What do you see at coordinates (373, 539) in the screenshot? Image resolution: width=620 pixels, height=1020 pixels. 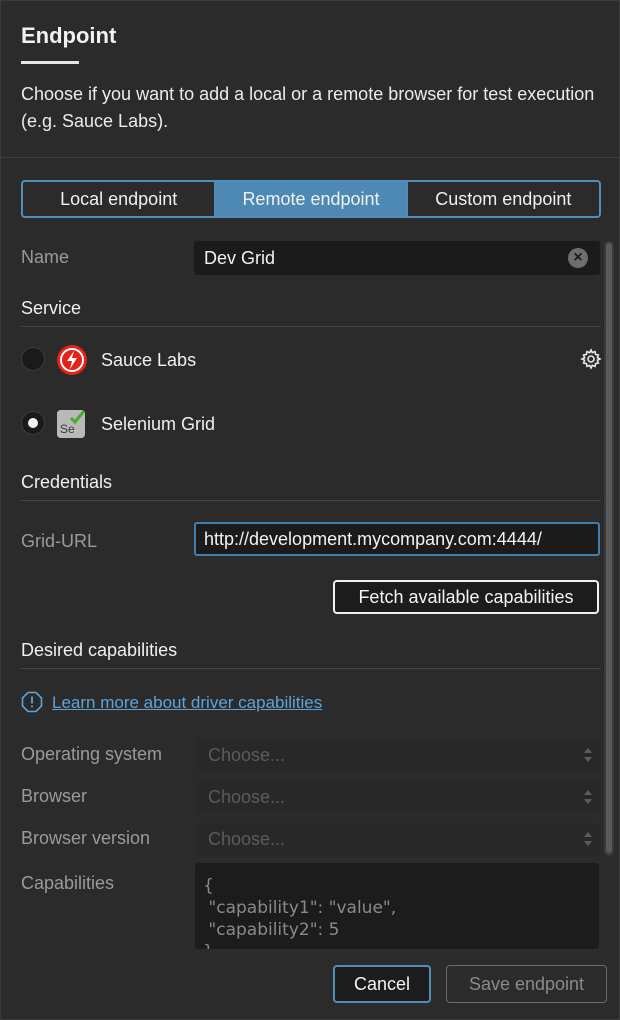 I see `grid-url-value: http://development.mycompany.com:4444/` at bounding box center [373, 539].